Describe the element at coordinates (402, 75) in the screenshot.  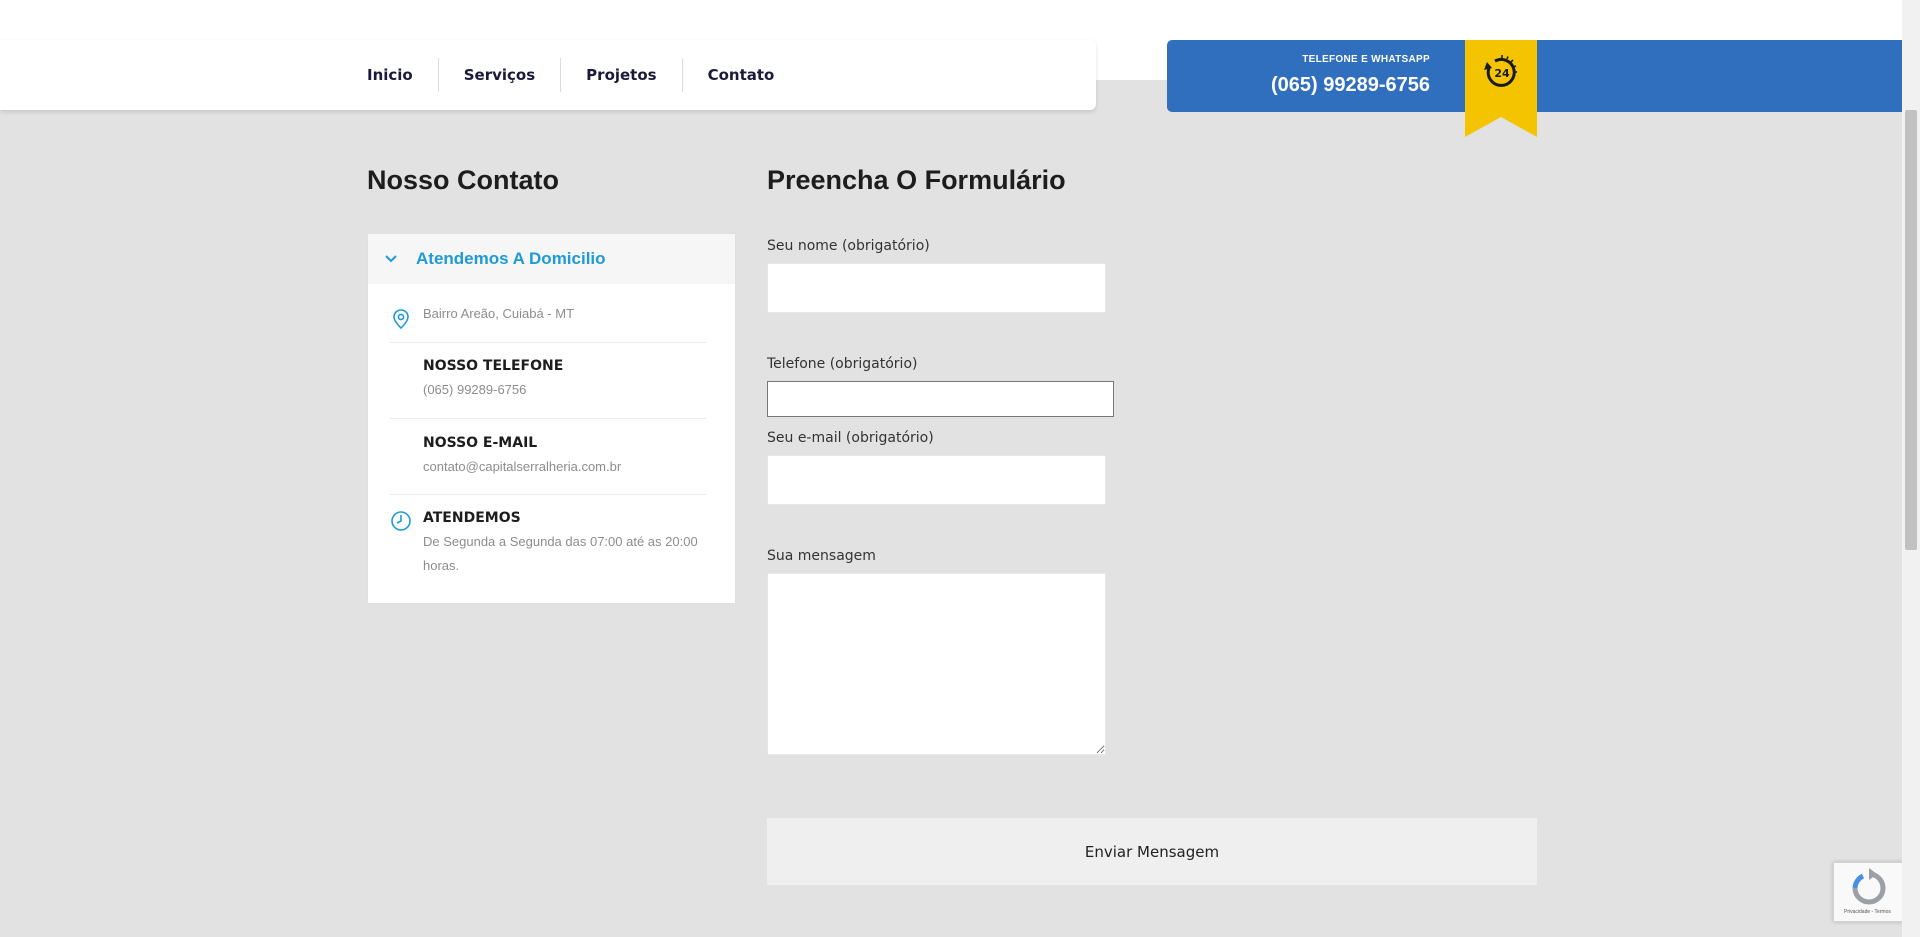
I see `nav-item-inicio: Inicio` at that location.